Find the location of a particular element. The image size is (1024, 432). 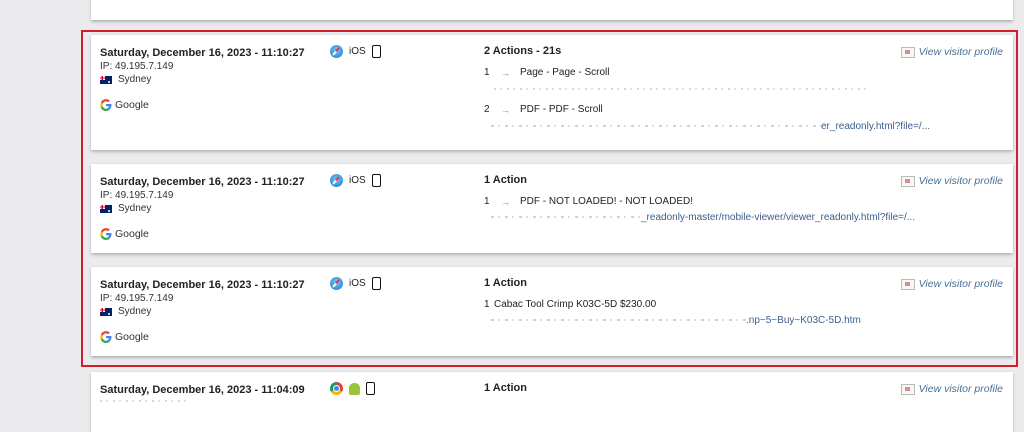

visit-platform is located at coordinates (352, 388).